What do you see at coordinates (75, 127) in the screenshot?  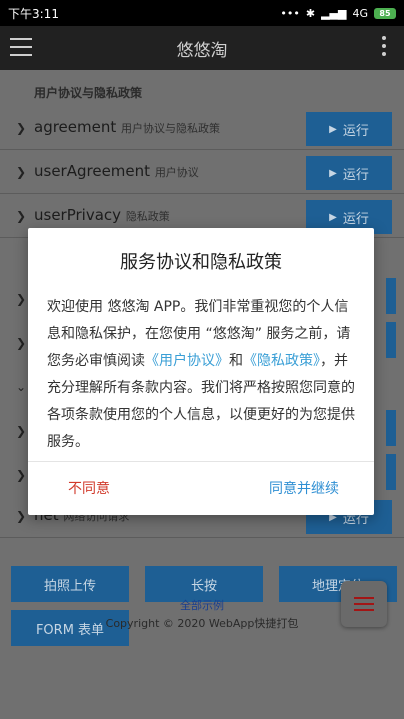 I see `row-name: agreement` at bounding box center [75, 127].